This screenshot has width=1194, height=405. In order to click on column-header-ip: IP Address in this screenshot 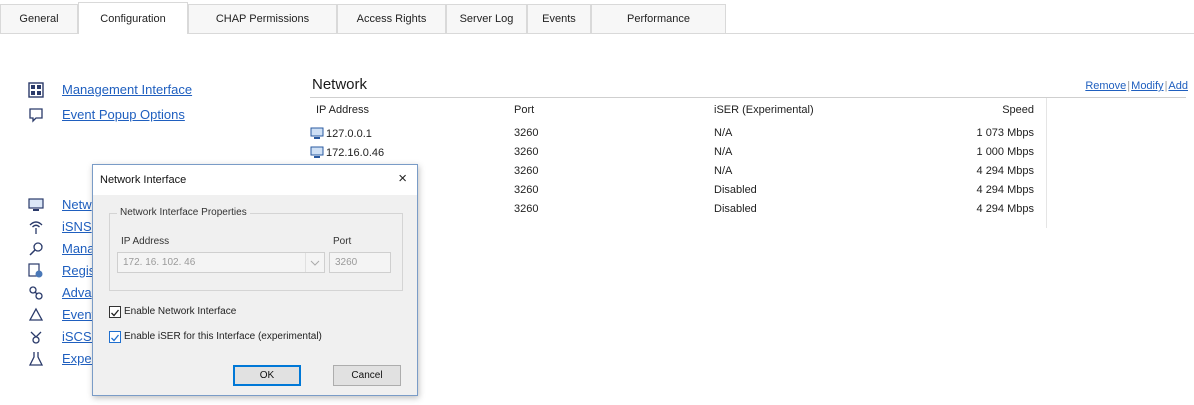, I will do `click(342, 110)`.